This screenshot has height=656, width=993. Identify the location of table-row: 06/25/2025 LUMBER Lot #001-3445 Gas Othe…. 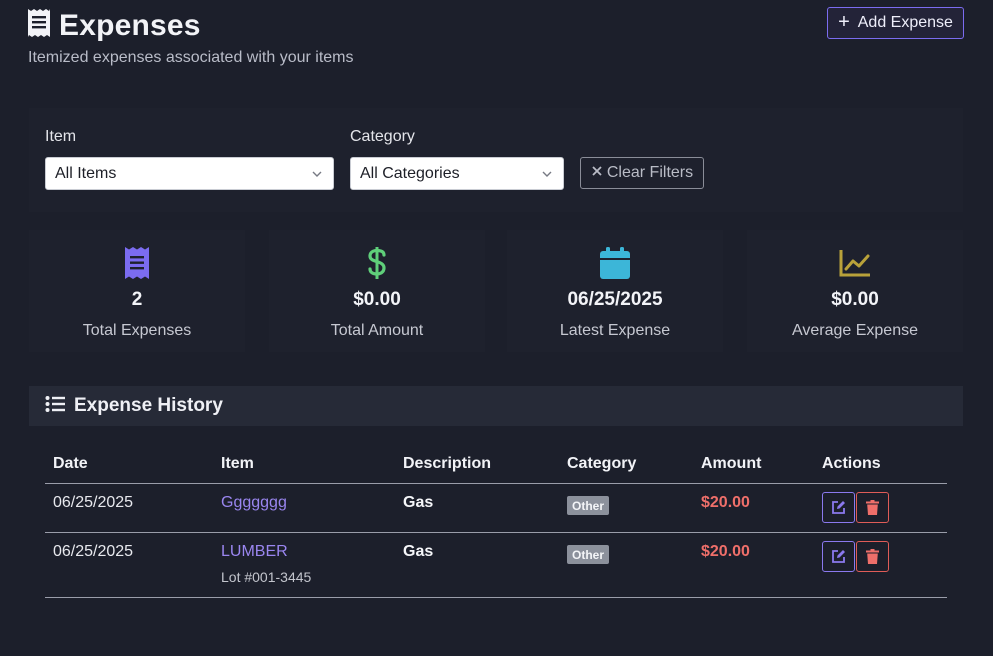
(496, 565).